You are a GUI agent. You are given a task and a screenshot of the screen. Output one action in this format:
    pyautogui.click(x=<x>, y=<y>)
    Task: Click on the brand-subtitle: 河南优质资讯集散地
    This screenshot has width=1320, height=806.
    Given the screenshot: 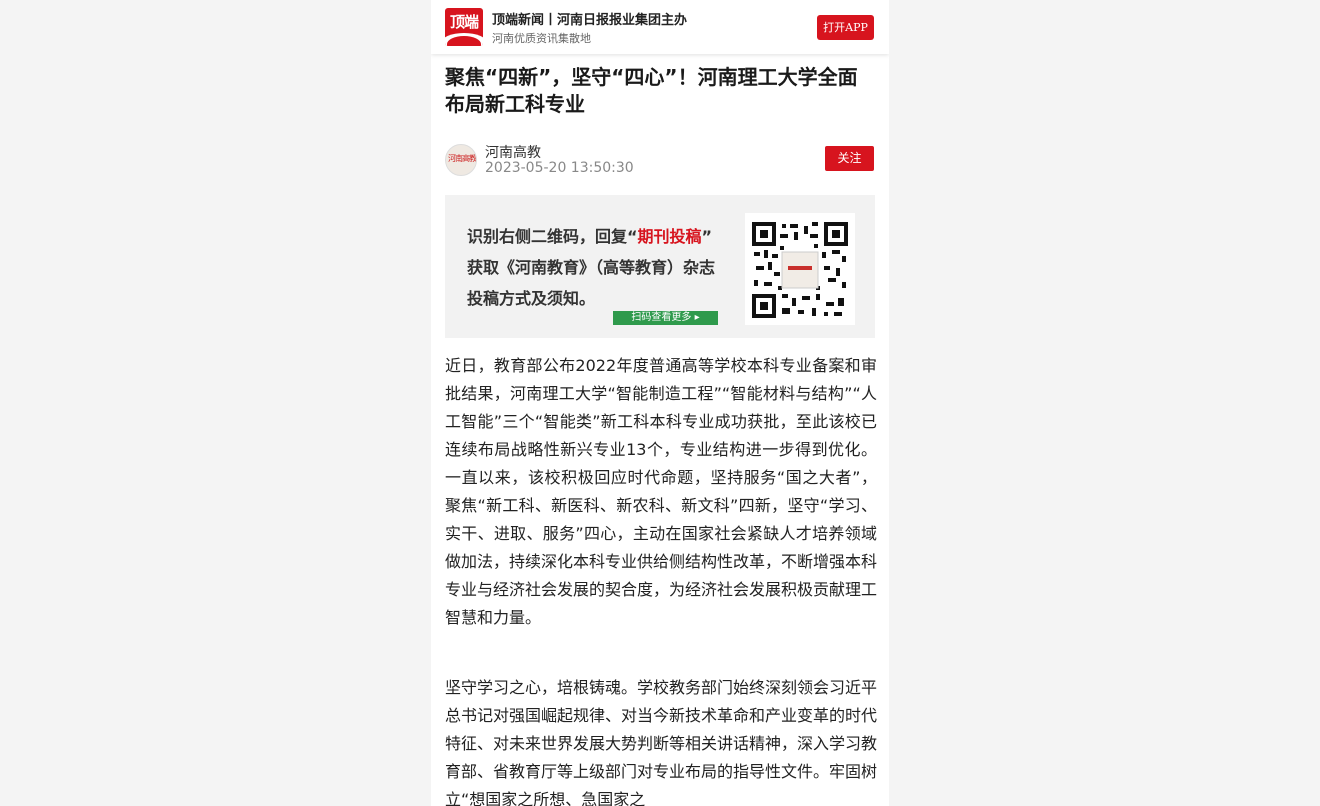 What is the action you would take?
    pyautogui.click(x=541, y=38)
    